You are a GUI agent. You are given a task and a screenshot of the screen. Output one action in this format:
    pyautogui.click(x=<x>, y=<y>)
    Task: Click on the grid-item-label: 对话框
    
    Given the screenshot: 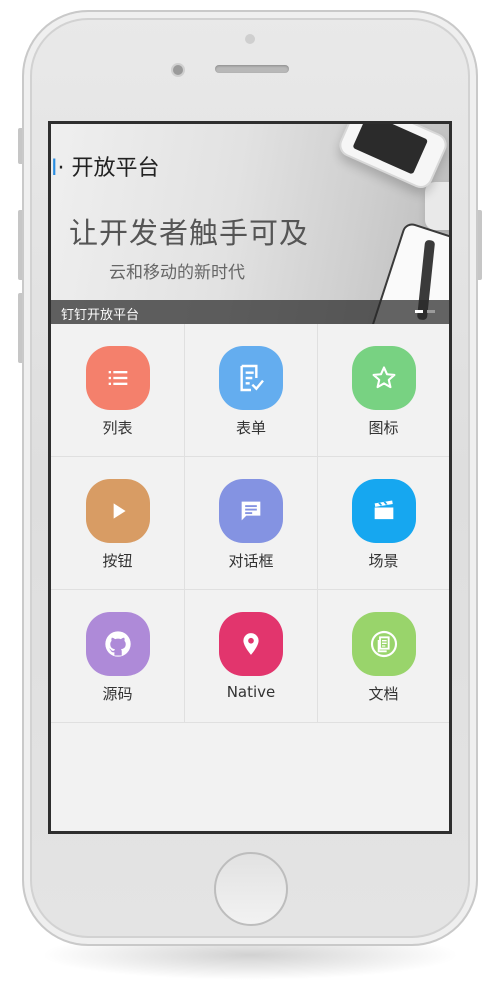 What is the action you would take?
    pyautogui.click(x=251, y=561)
    